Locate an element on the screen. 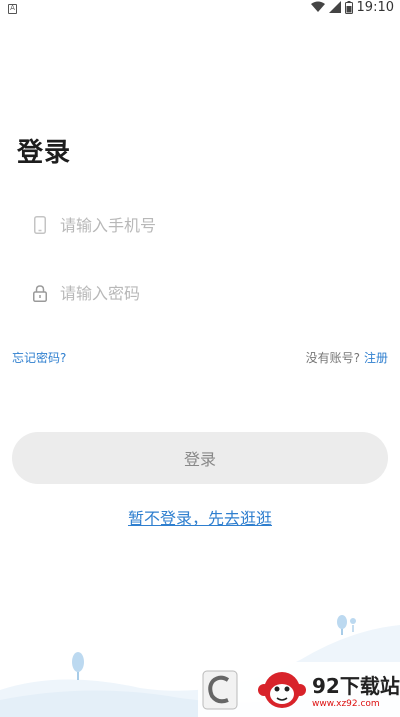 The width and height of the screenshot is (400, 717). password-field is located at coordinates (202, 293).